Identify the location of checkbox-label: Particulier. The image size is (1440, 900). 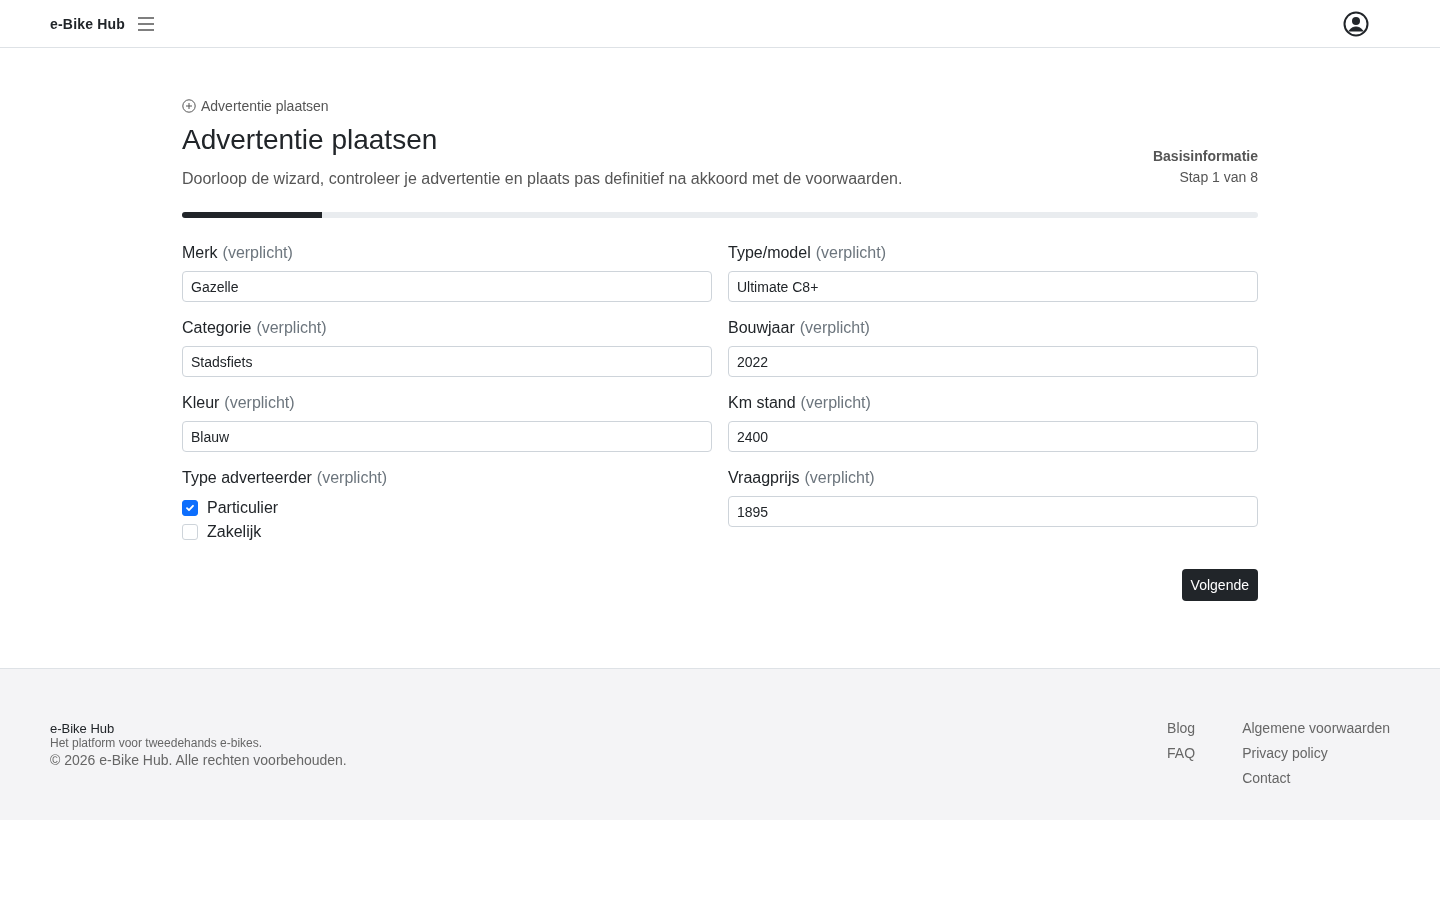
(243, 508).